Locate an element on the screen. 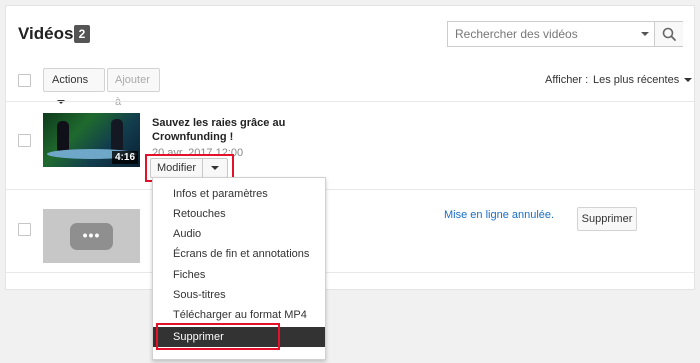 This screenshot has height=363, width=700. more-icon: ••• is located at coordinates (91, 236).